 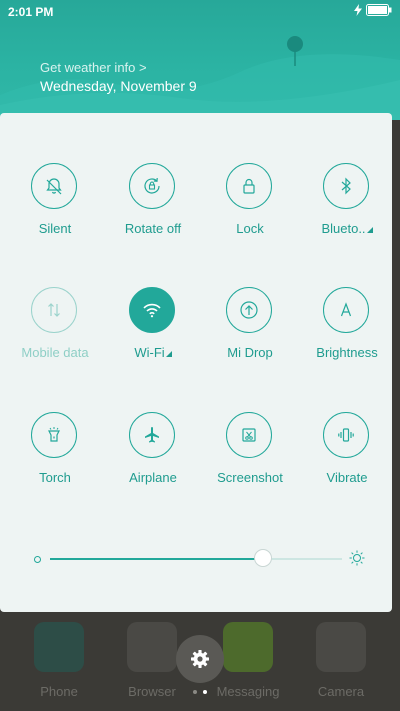 What do you see at coordinates (37, 559) in the screenshot?
I see `brightness-low-icon` at bounding box center [37, 559].